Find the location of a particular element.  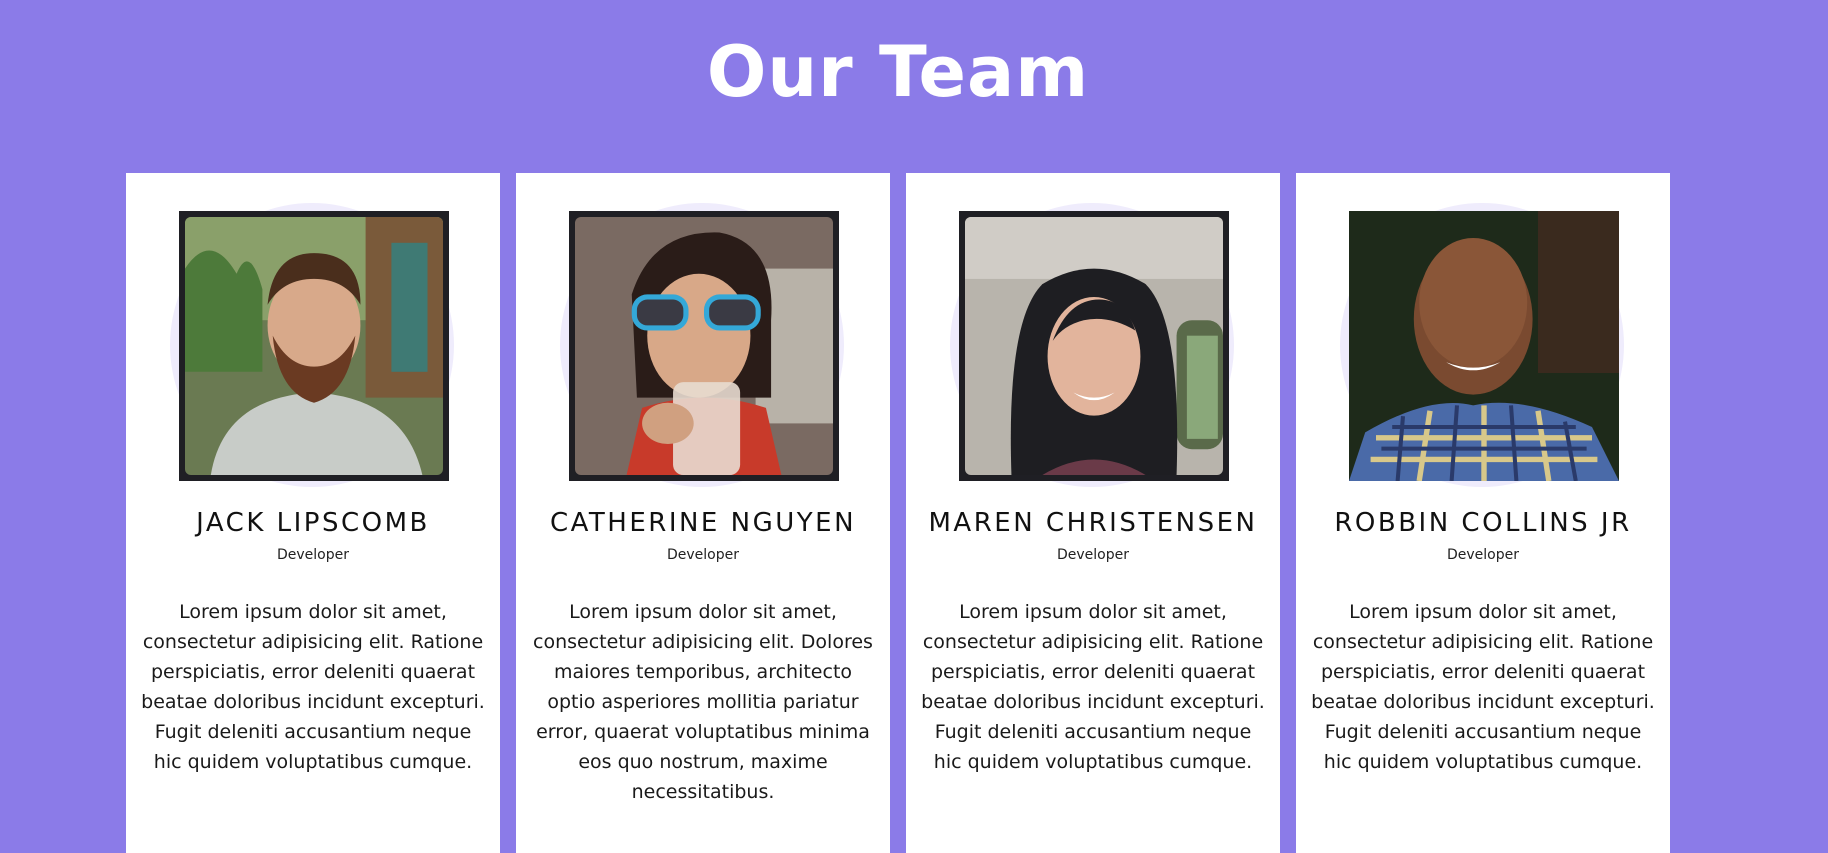

team-member-name: Jack Lipscomb is located at coordinates (313, 523).